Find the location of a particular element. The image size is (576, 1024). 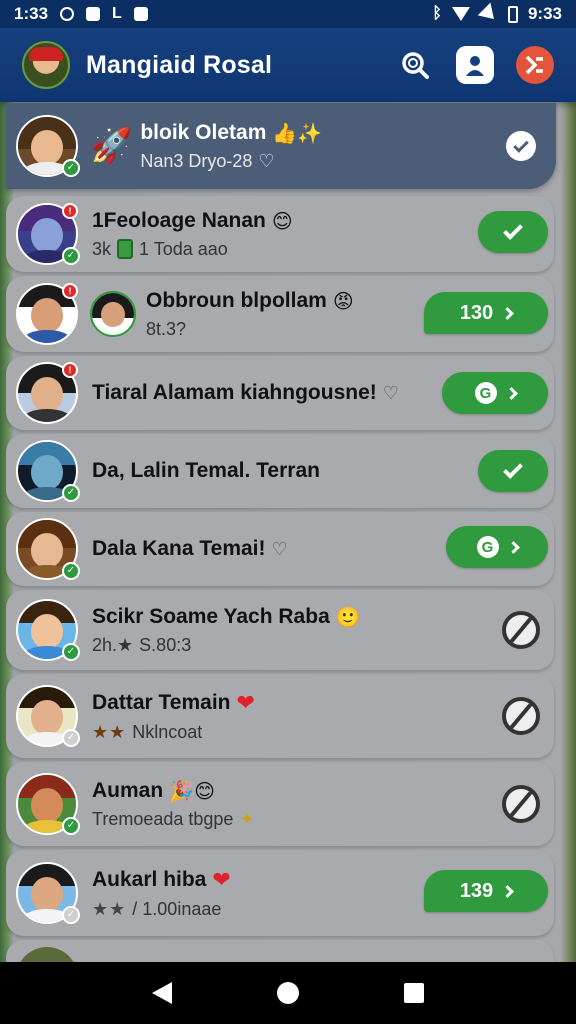

pinned-conversation: ✓ 🚀 bloik Oletam 👍✨ Nan3 Dryo-28 ♡ is located at coordinates (281, 146).